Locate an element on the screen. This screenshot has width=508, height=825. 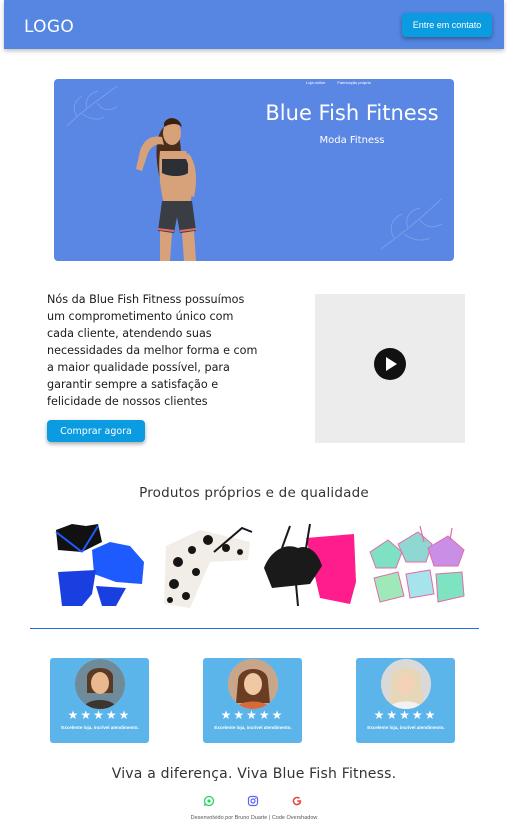
play-icon is located at coordinates (390, 364).